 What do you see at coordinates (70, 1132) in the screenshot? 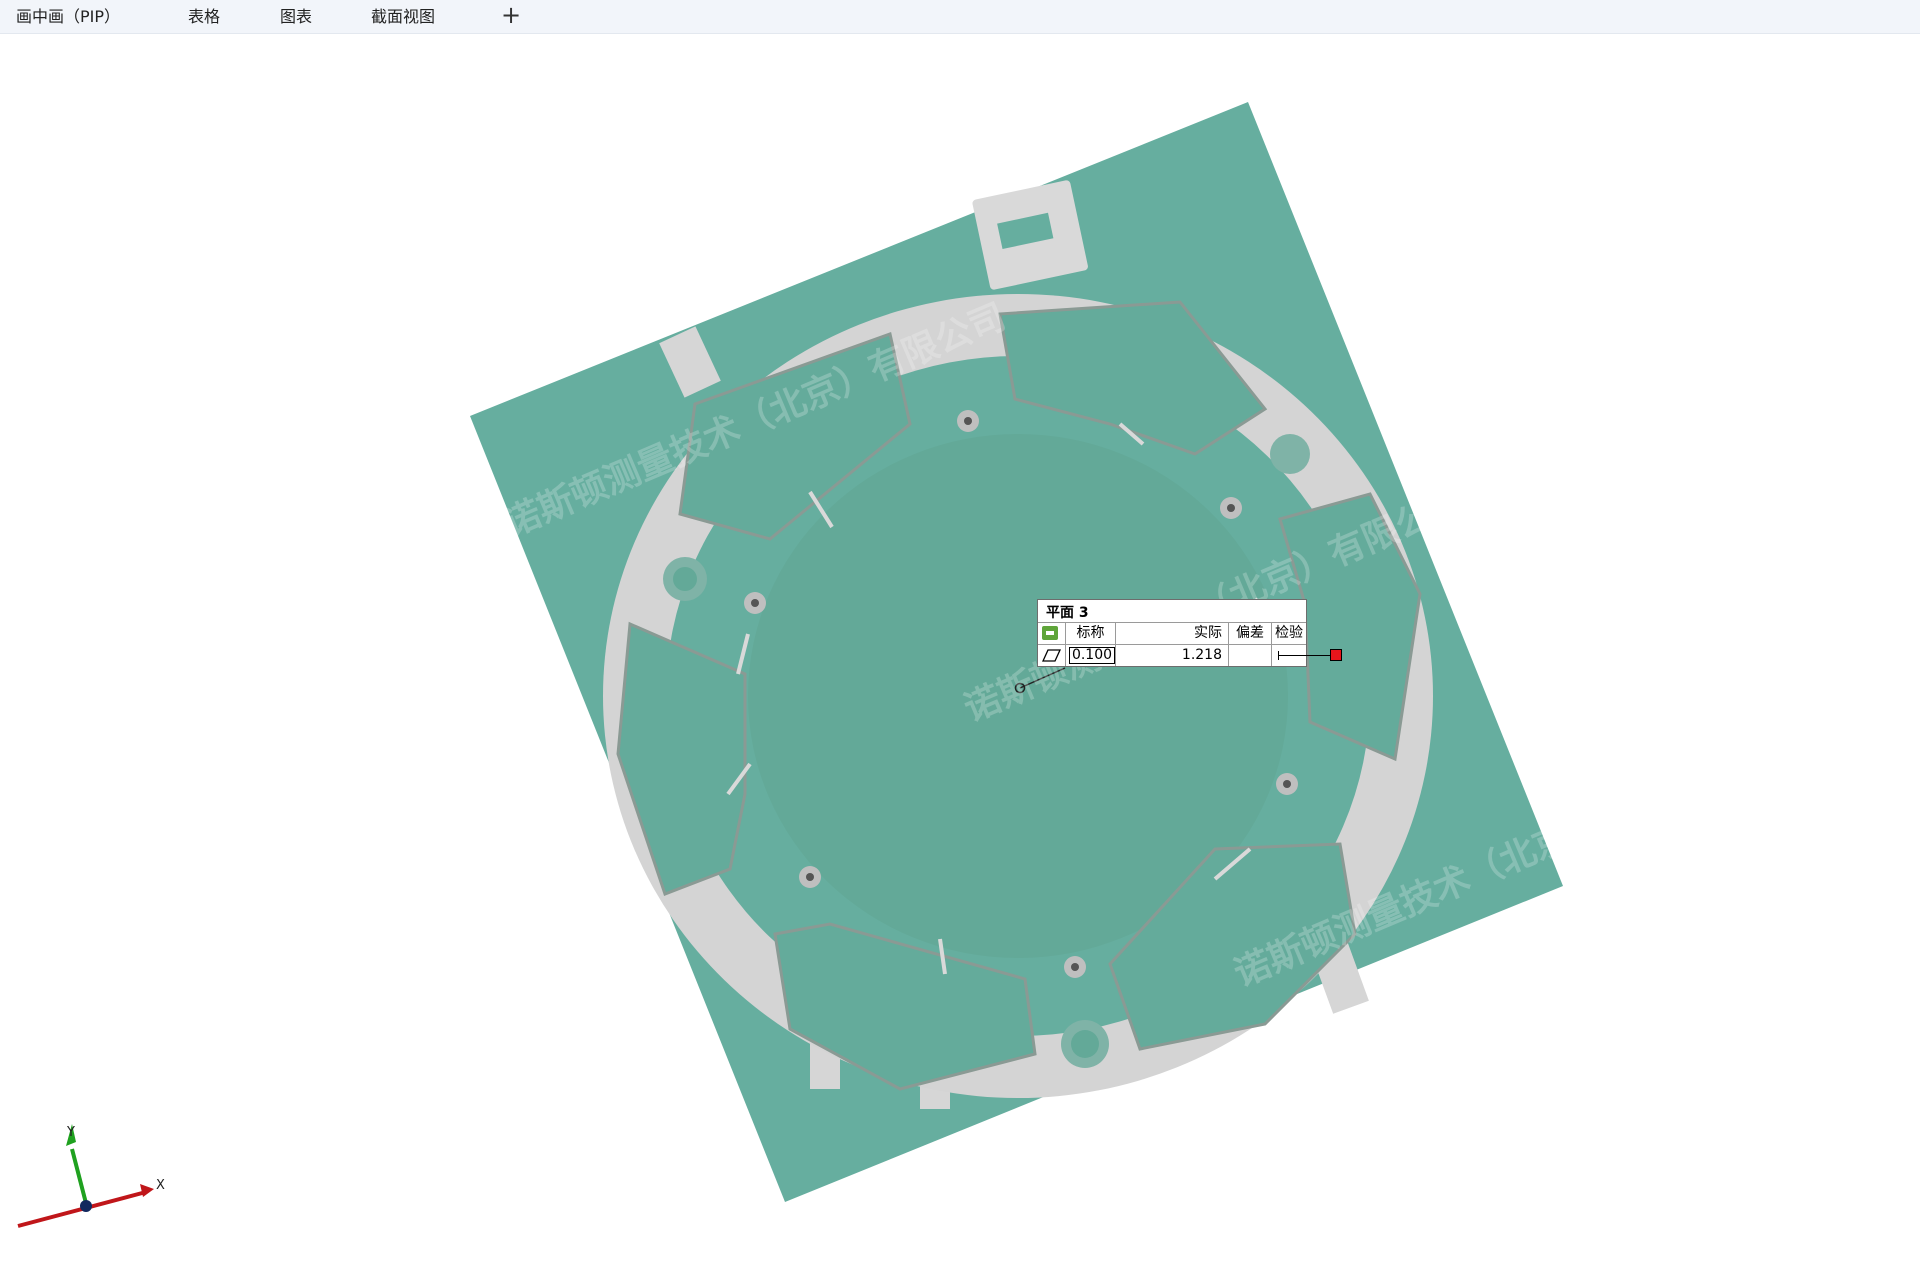
I see `axis-y-label: Y` at bounding box center [70, 1132].